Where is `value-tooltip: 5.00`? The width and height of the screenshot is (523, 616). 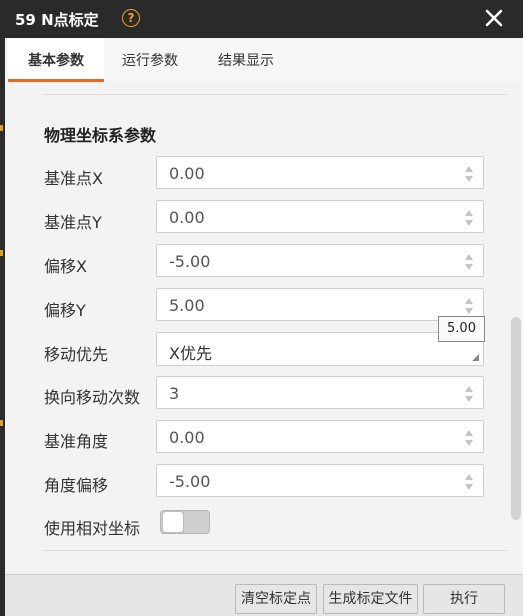
value-tooltip: 5.00 is located at coordinates (461, 329).